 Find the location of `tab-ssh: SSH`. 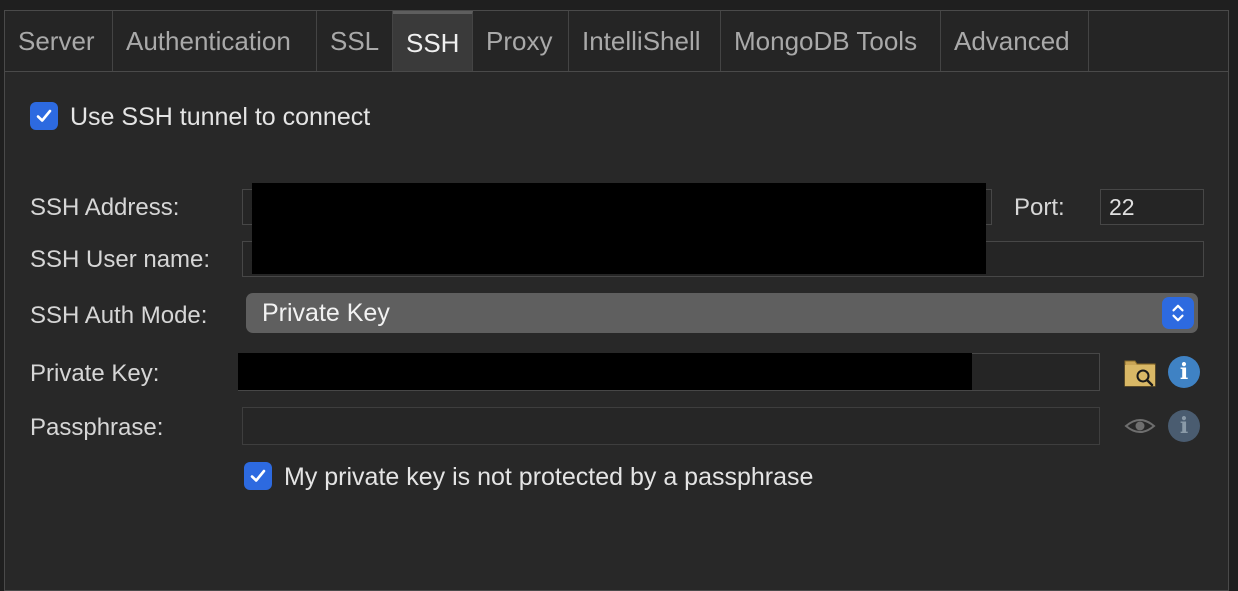

tab-ssh: SSH is located at coordinates (433, 41).